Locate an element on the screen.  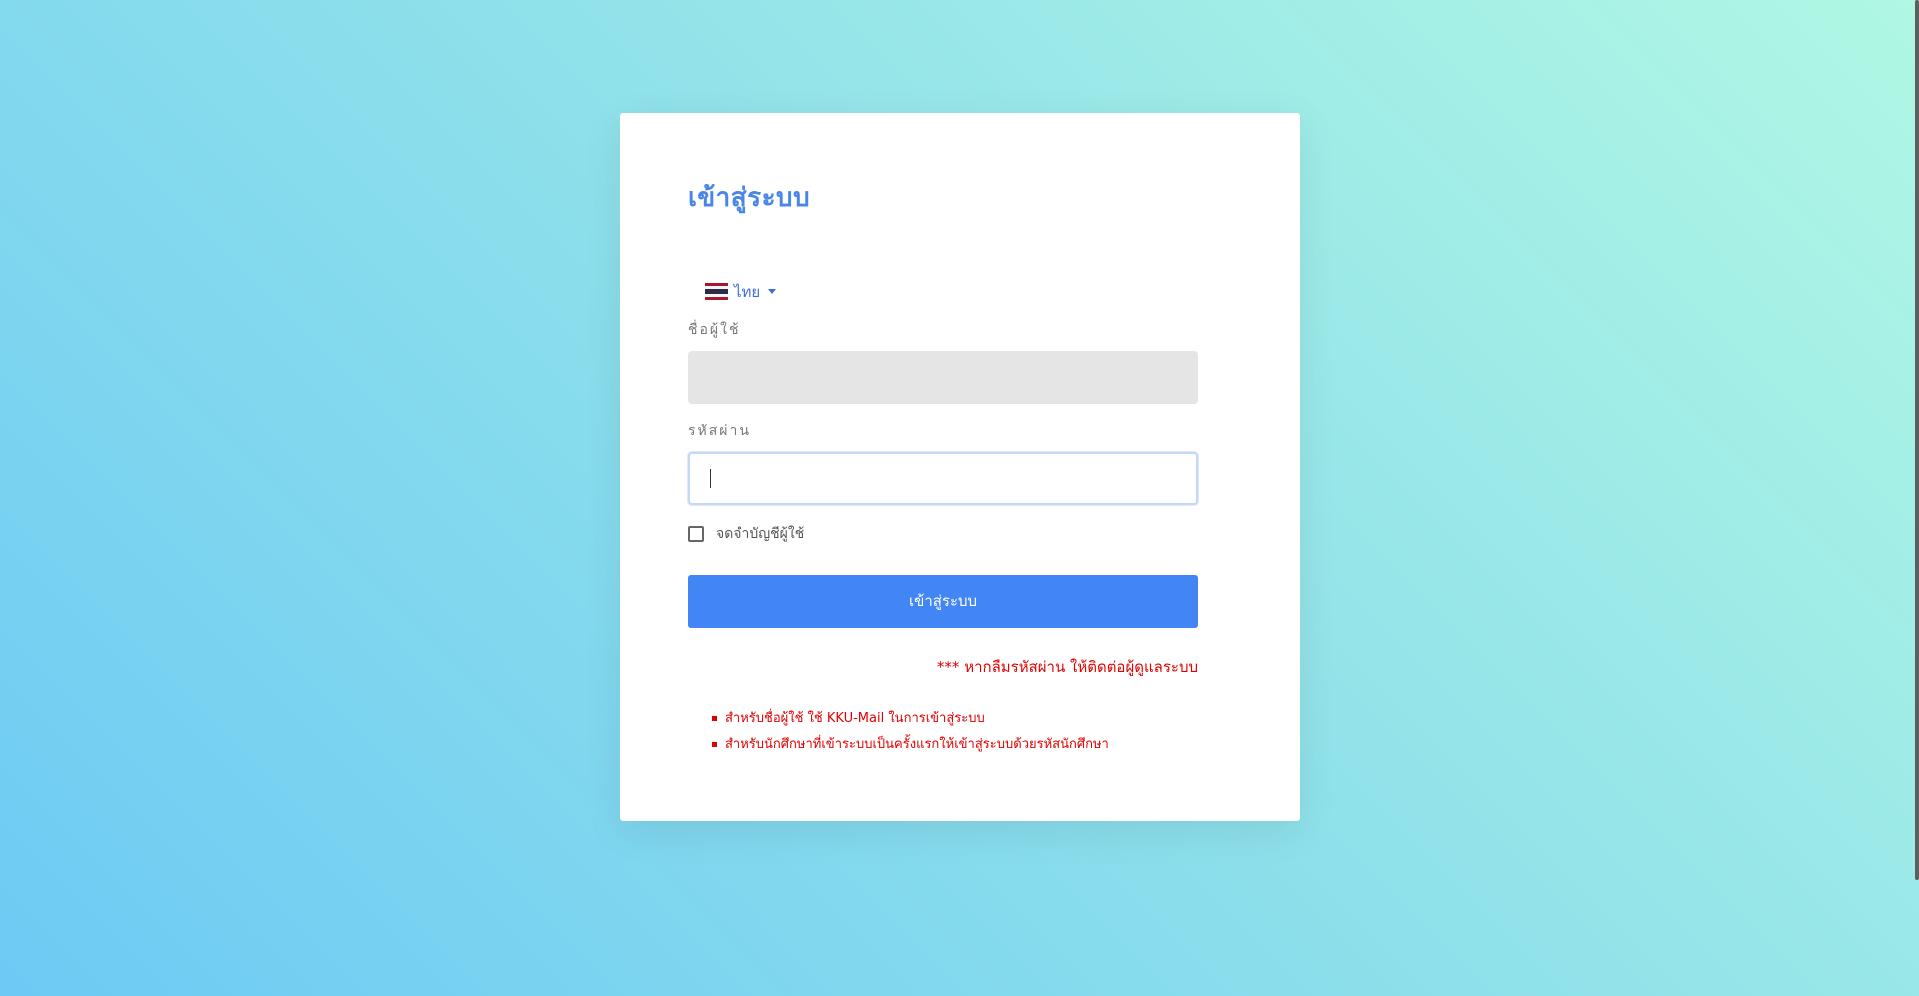
remember-label: จดจำบัญชีผู้ใช้ is located at coordinates (760, 534).